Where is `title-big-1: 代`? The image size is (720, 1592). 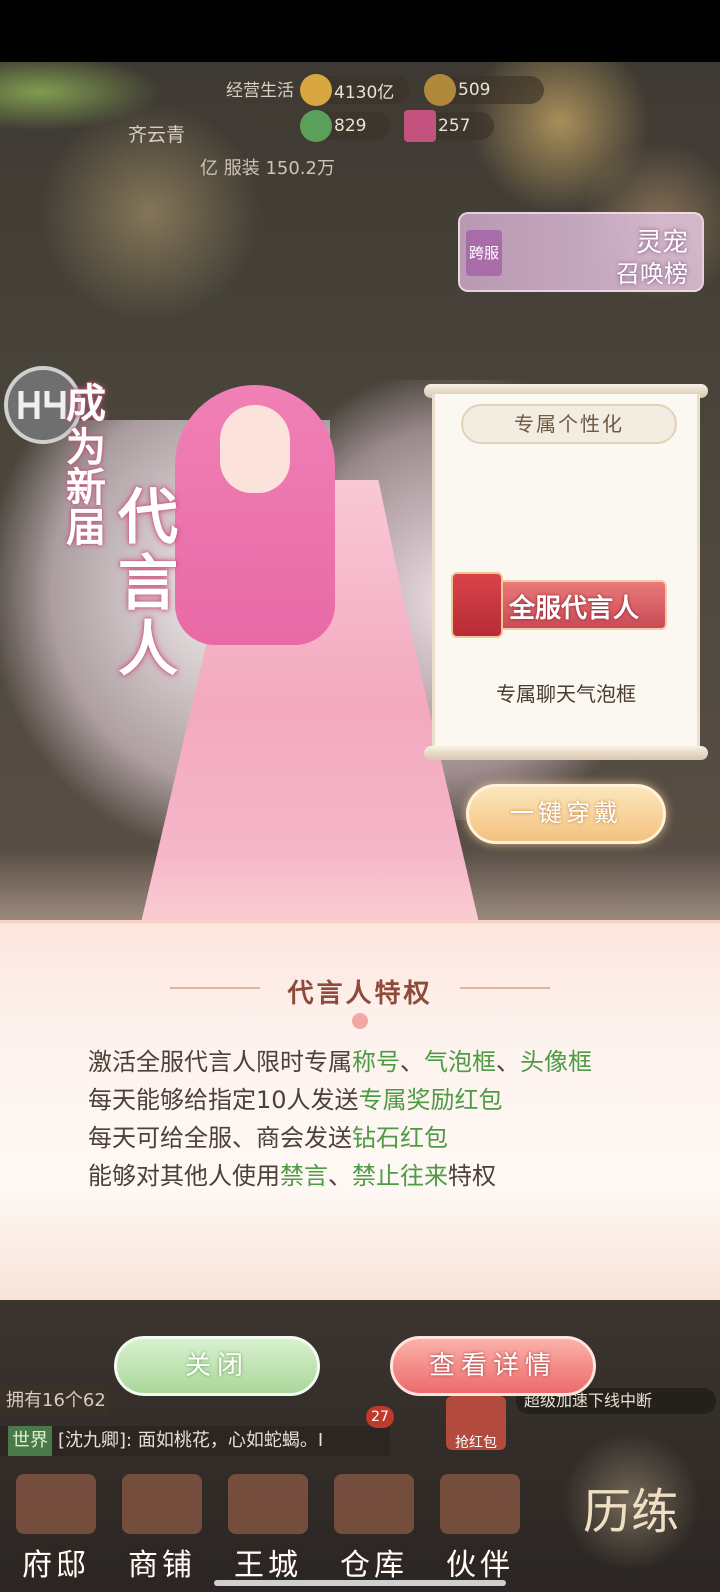
title-big-1: 代 is located at coordinates (148, 518).